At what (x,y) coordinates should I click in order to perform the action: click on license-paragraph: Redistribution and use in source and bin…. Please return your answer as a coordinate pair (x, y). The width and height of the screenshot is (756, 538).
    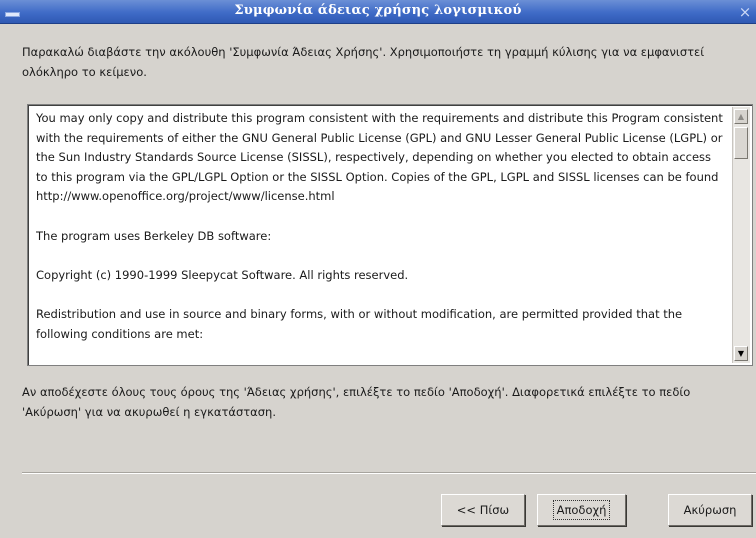
    Looking at the image, I should click on (359, 323).